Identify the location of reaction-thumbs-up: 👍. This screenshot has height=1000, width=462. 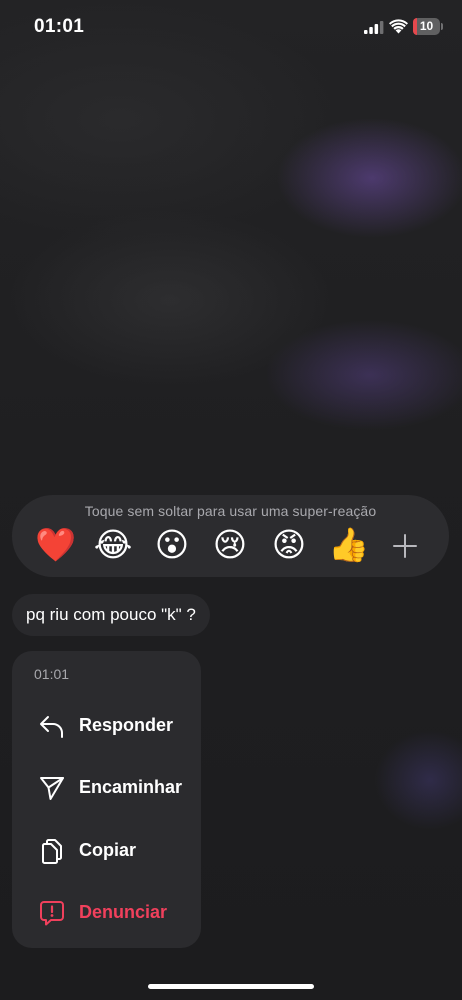
(348, 545).